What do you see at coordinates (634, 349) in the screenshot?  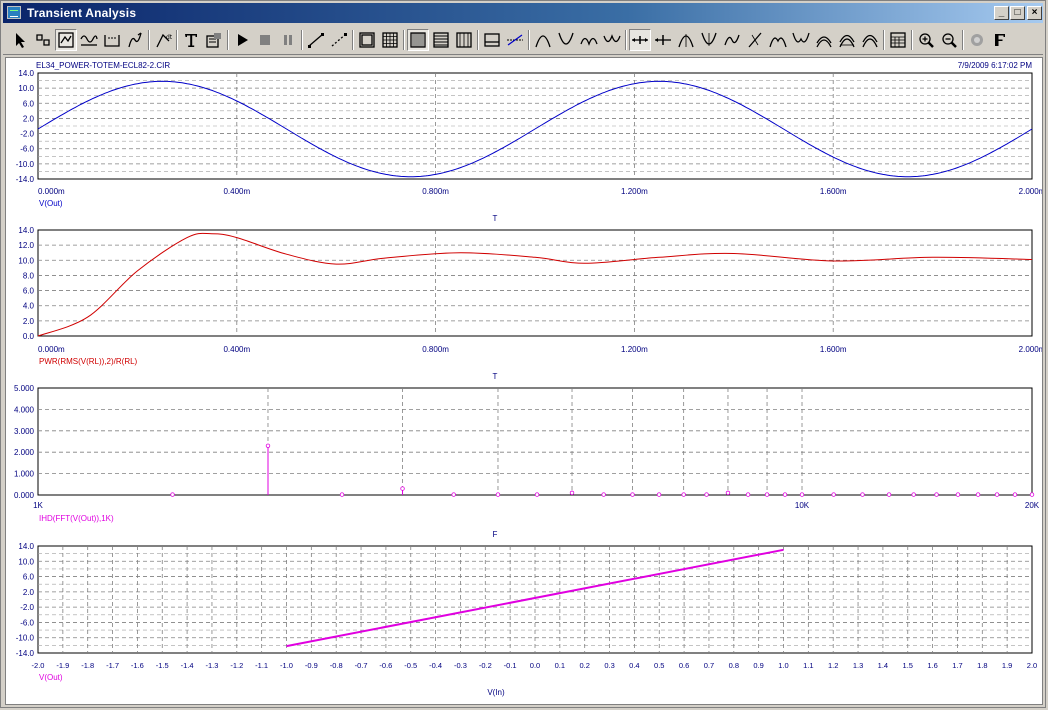 I see `x-tick-label: 1.200m` at bounding box center [634, 349].